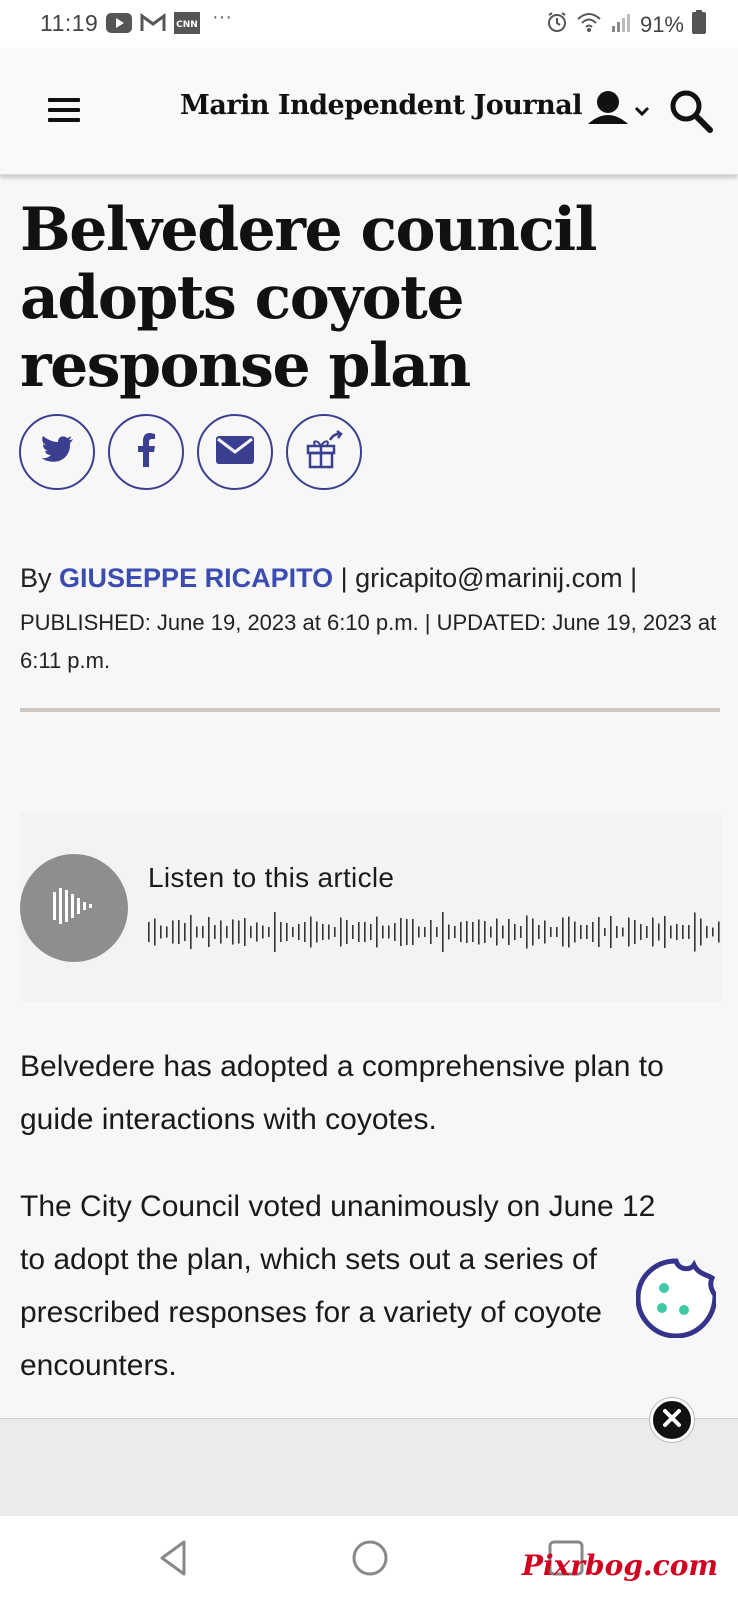 The height and width of the screenshot is (1600, 738). What do you see at coordinates (62, 110) in the screenshot?
I see `hamburger-menu-icon` at bounding box center [62, 110].